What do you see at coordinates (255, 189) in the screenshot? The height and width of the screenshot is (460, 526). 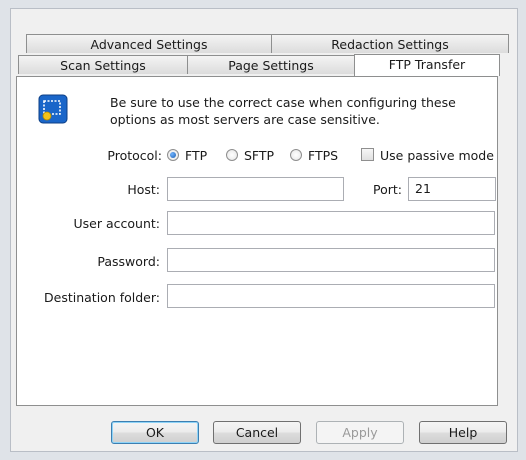 I see `host-input` at bounding box center [255, 189].